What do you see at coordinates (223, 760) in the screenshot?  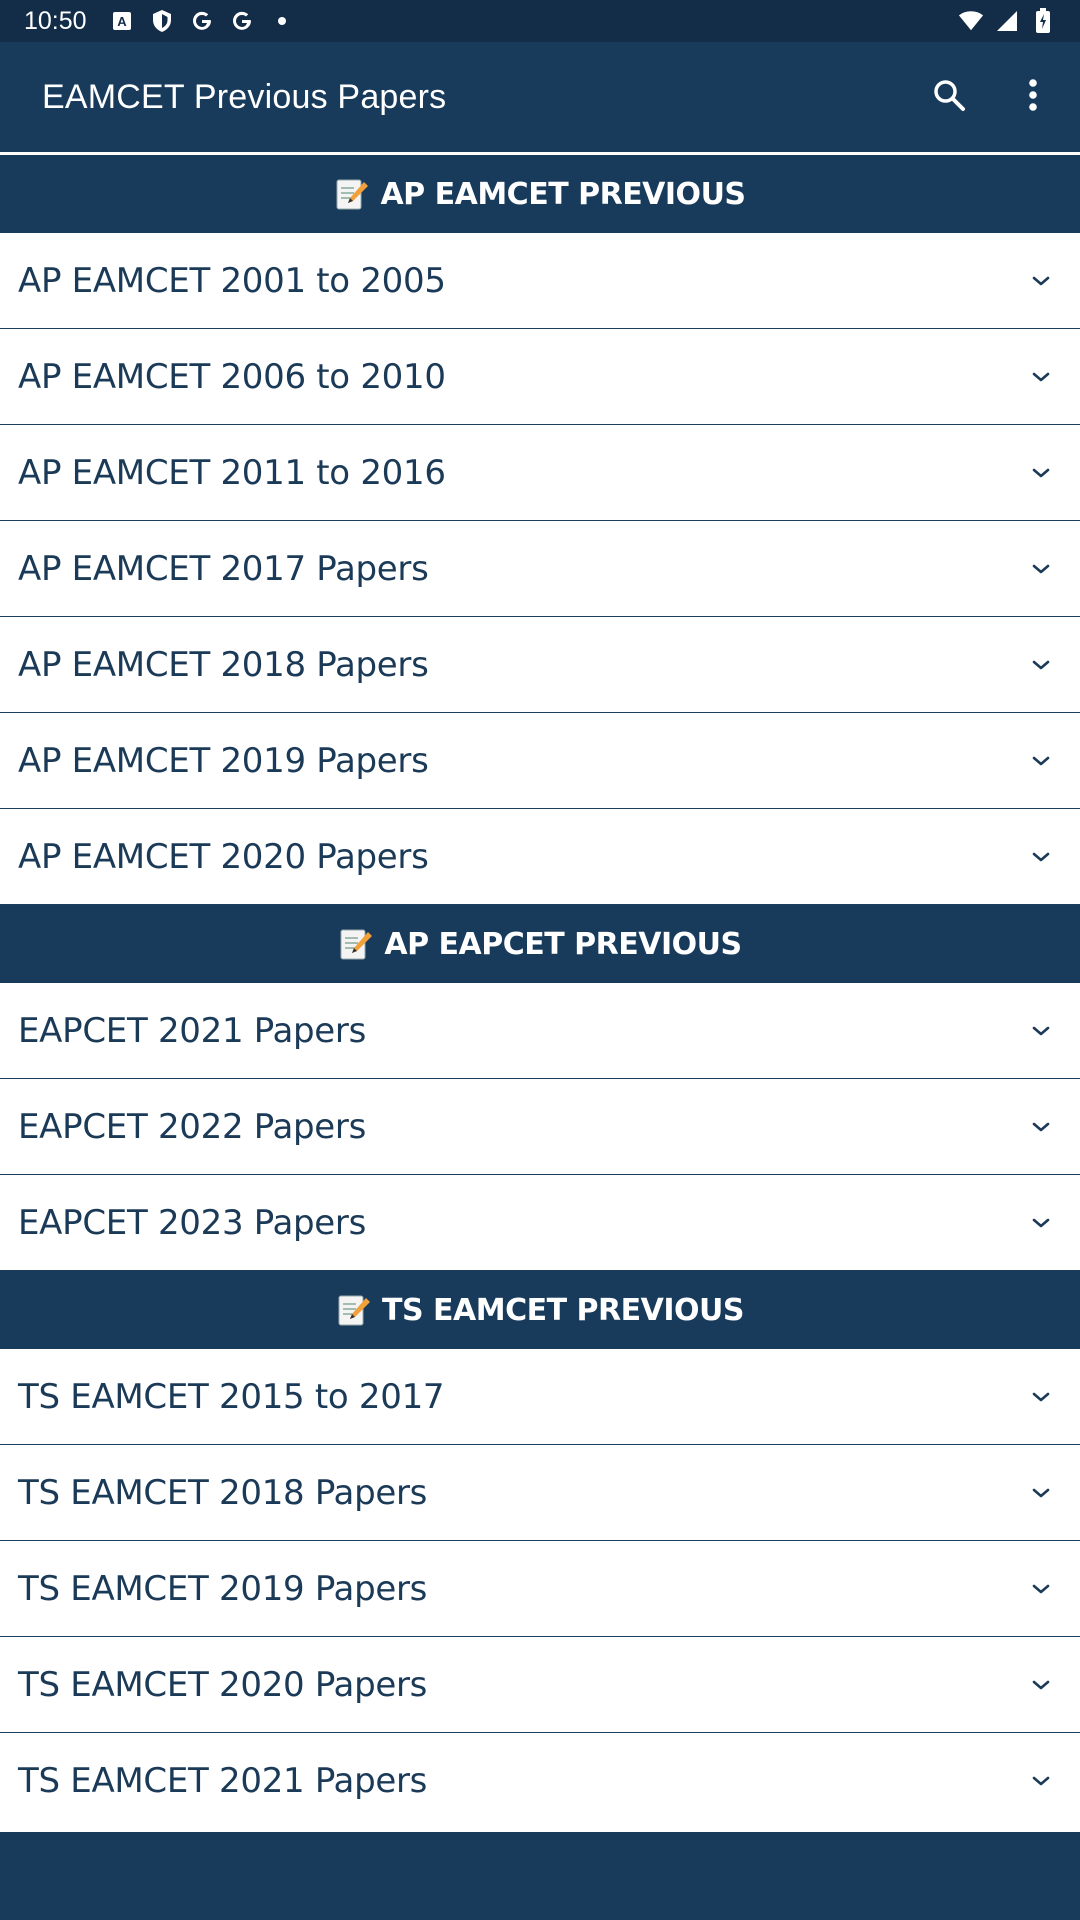 I see `list-item-label: AP EAMCET 2019 Papers` at bounding box center [223, 760].